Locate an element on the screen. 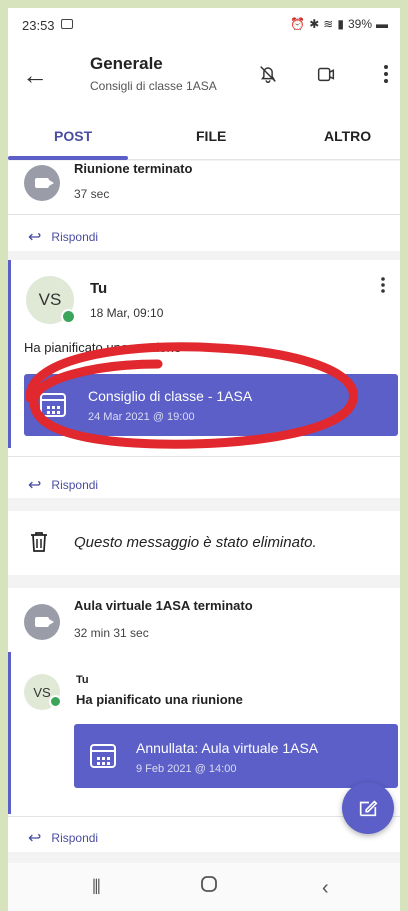 The image size is (408, 911). app-bar: ← Generale Consigli di classe 1ASA is located at coordinates (204, 75).